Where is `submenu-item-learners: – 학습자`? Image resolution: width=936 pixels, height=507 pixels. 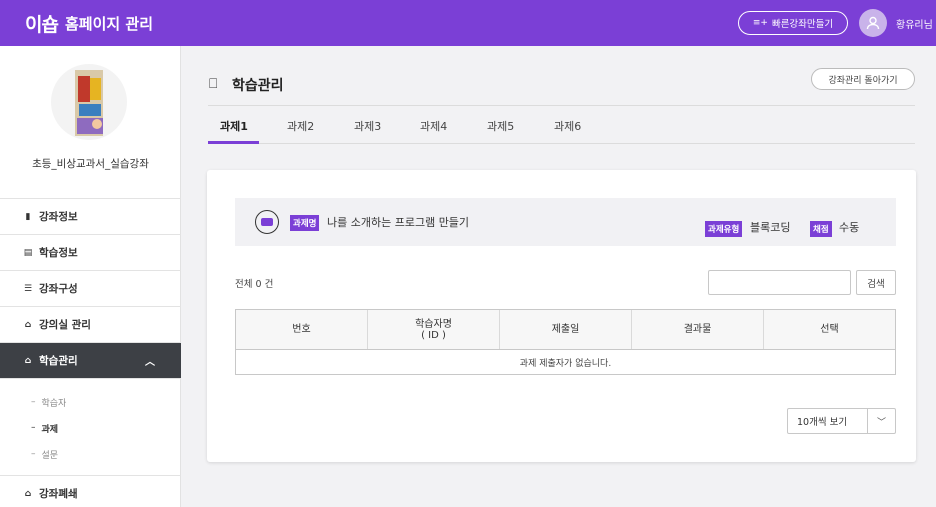
submenu-item-learners: – 학습자 is located at coordinates (106, 402).